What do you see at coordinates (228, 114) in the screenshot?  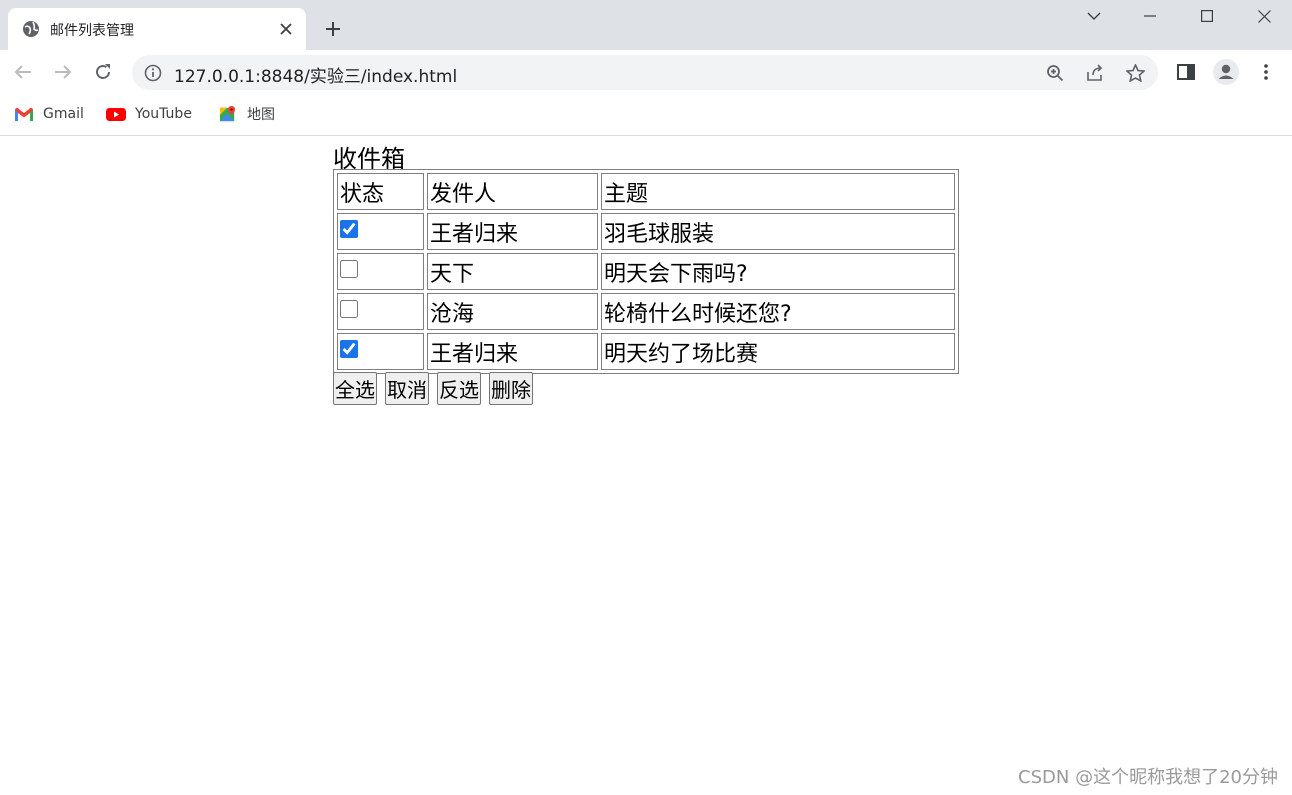 I see `maps-icon` at bounding box center [228, 114].